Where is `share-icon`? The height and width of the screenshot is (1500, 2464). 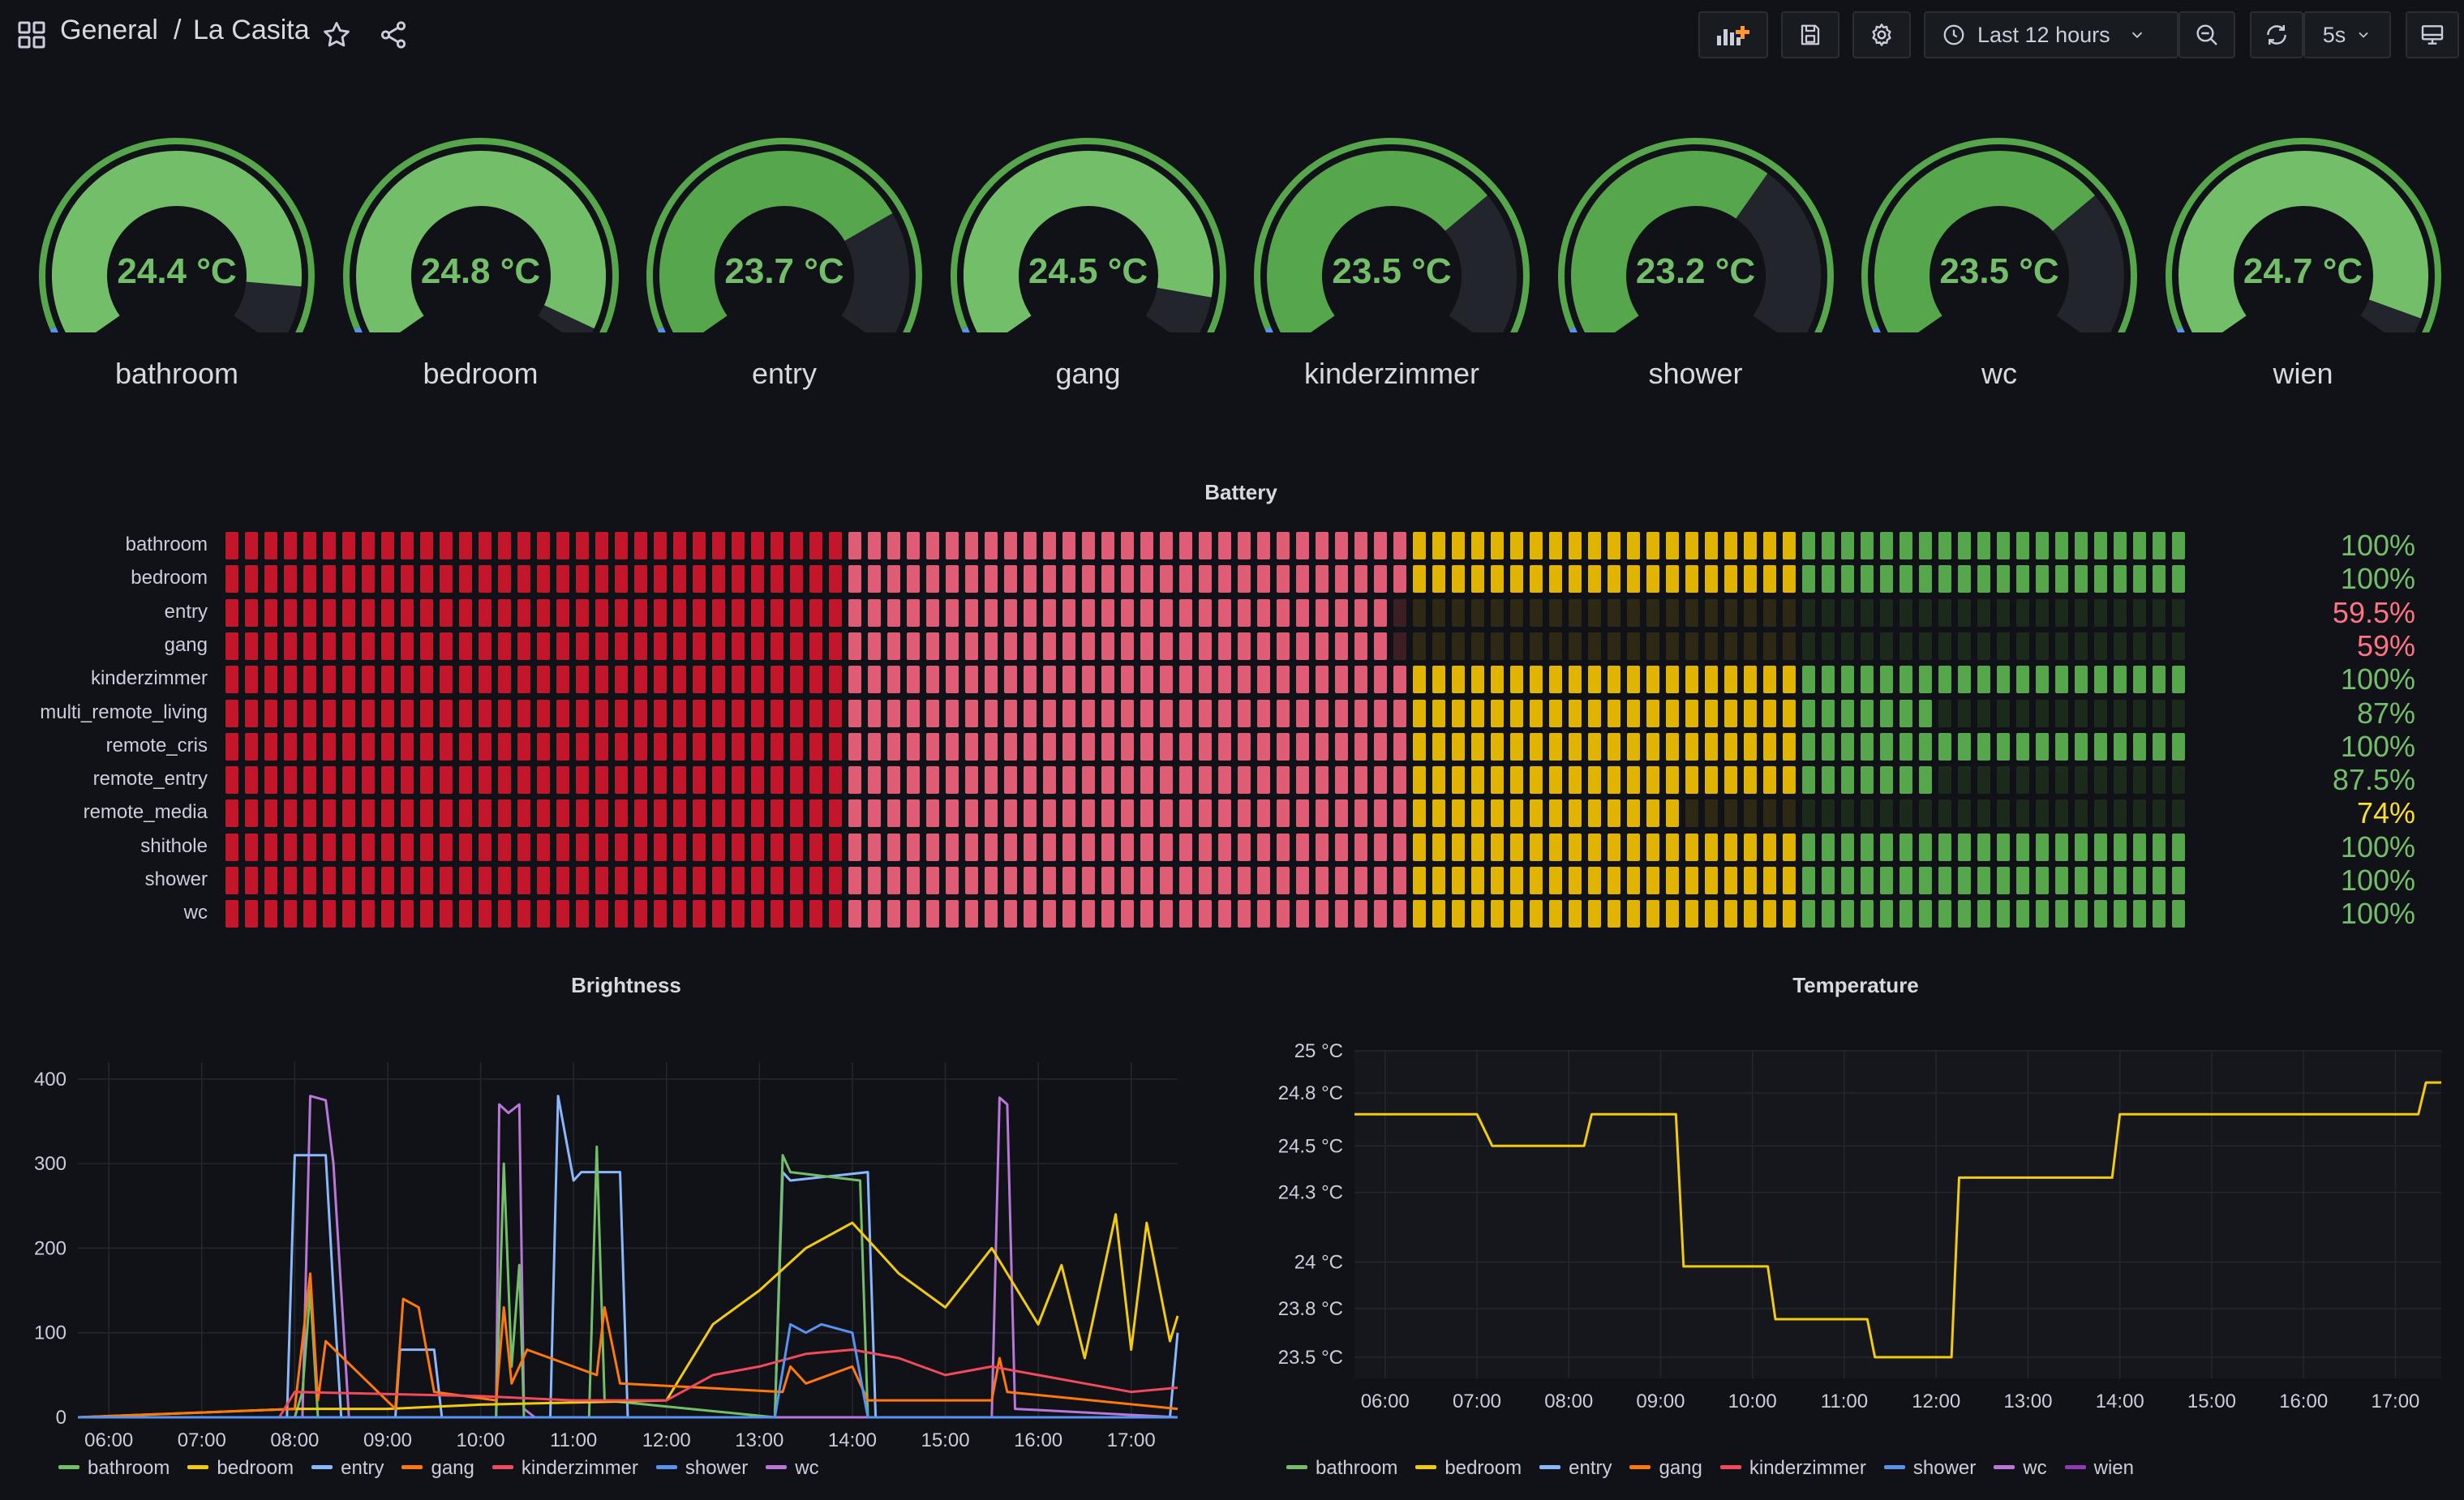
share-icon is located at coordinates (393, 36).